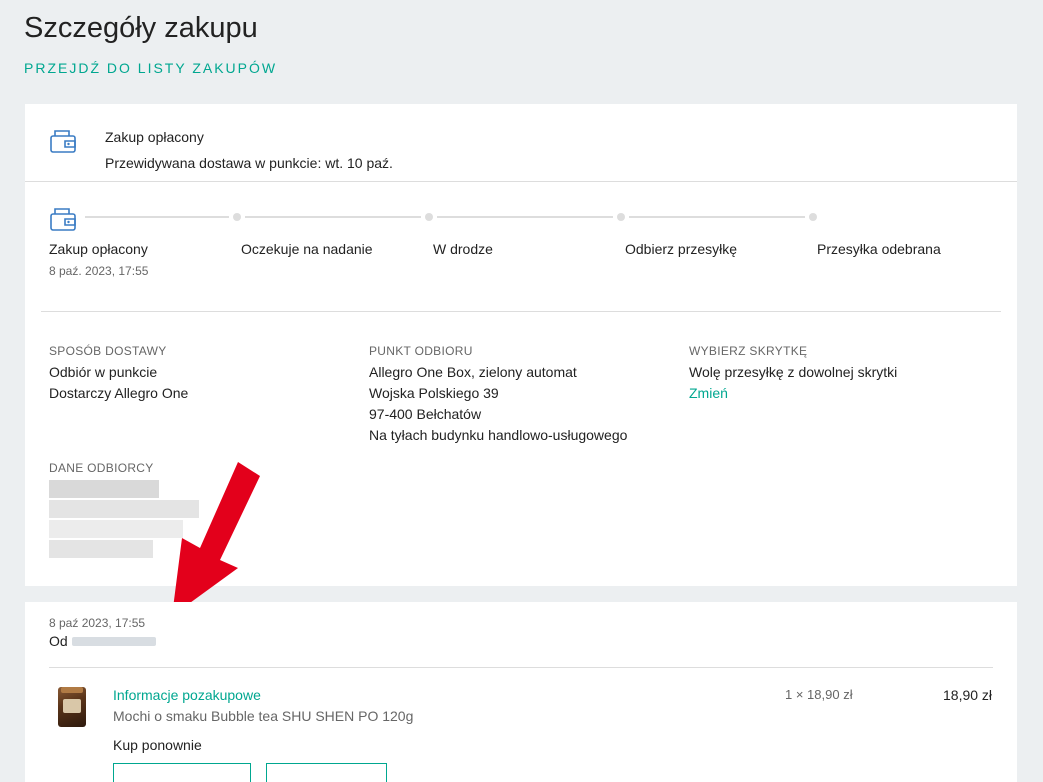 Image resolution: width=1043 pixels, height=782 pixels. What do you see at coordinates (498, 435) in the screenshot?
I see `pickup-point-line: Na tyłach budynku handlowo-usługowego` at bounding box center [498, 435].